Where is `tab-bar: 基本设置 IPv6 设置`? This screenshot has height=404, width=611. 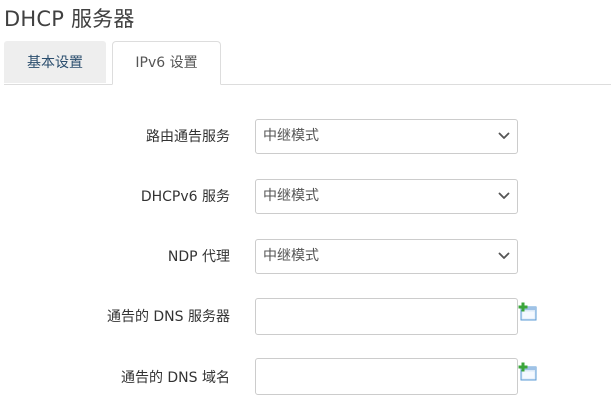
tab-bar: 基本设置 IPv6 设置 is located at coordinates (307, 63).